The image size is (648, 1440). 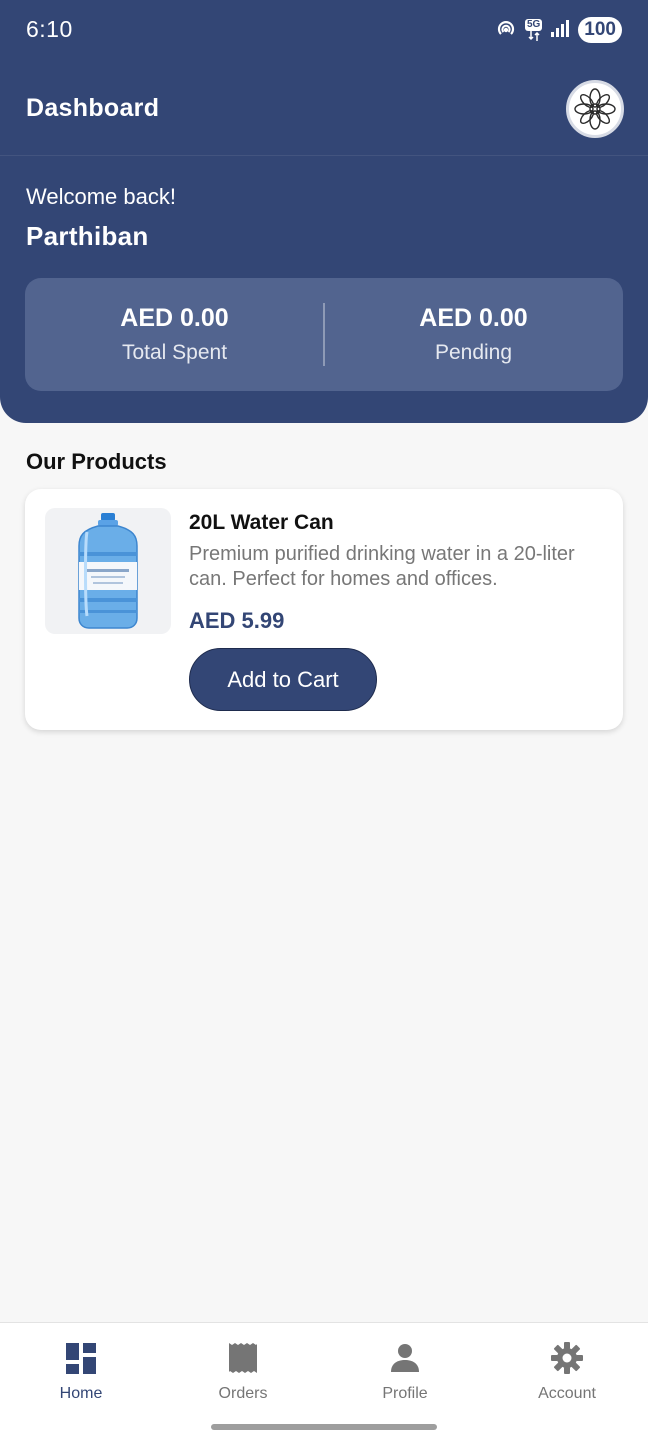 What do you see at coordinates (567, 1358) in the screenshot?
I see `gear-icon` at bounding box center [567, 1358].